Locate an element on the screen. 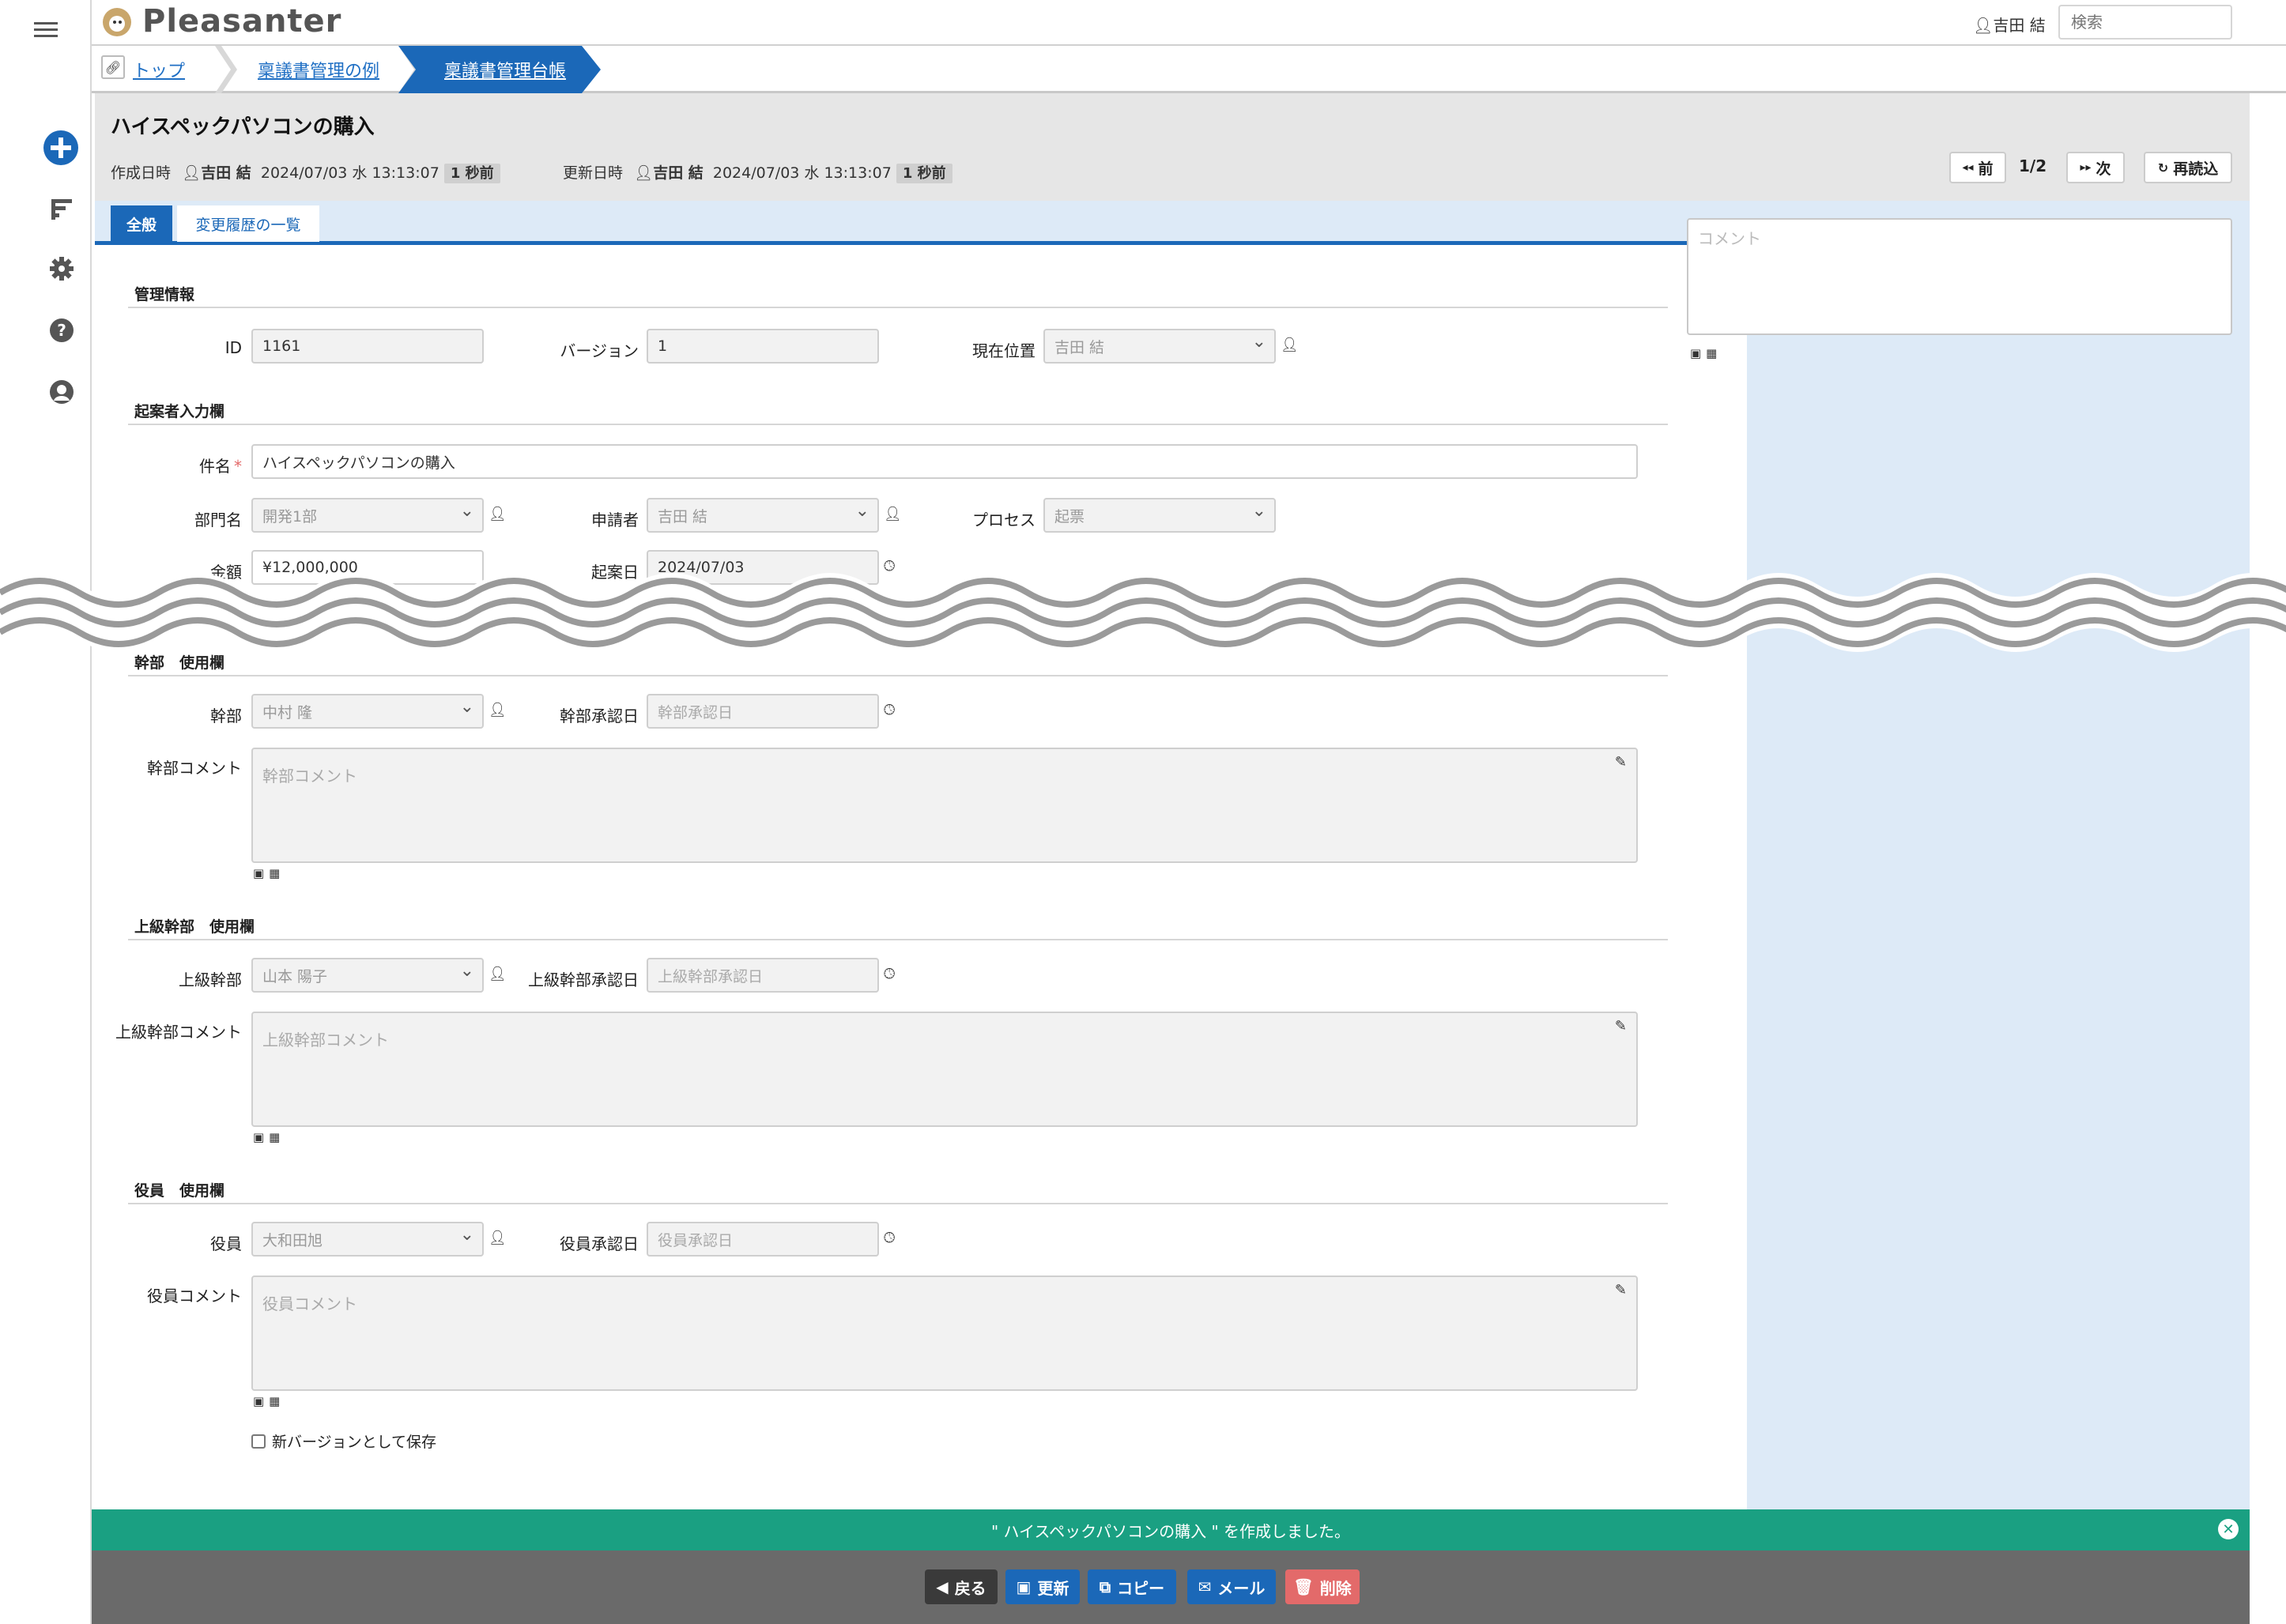 This screenshot has height=1624, width=2286. hamburger-icon is located at coordinates (46, 30).